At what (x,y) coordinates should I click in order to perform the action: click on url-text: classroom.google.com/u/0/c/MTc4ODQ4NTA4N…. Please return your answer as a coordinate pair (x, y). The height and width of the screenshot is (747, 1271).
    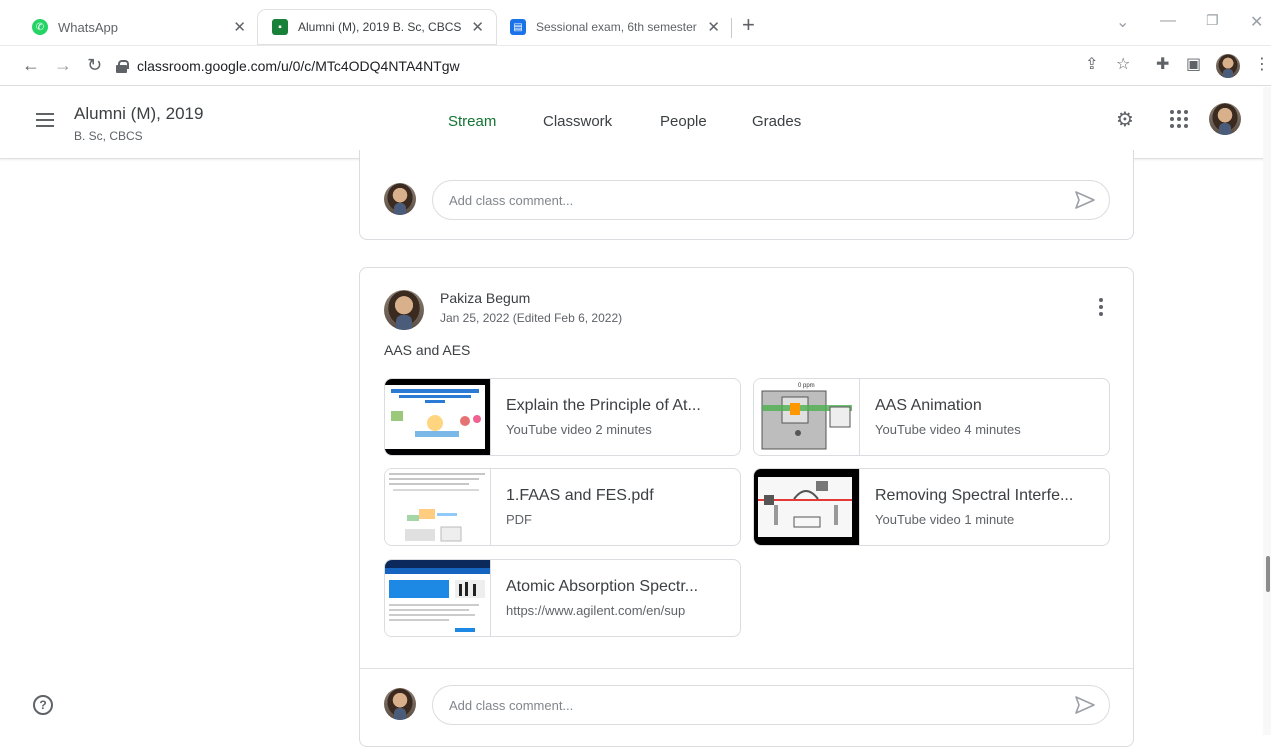
    Looking at the image, I should click on (298, 66).